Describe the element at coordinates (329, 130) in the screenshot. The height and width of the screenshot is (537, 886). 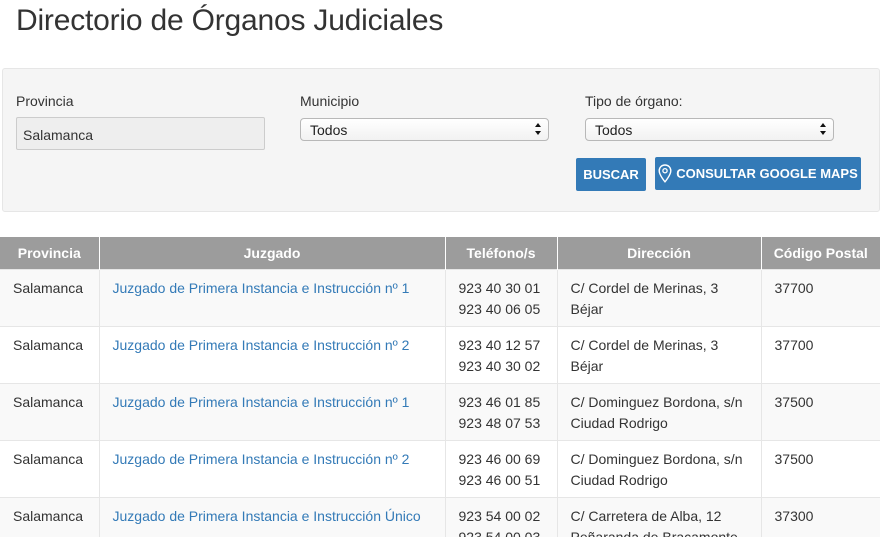
I see `municipality-select-value: Todos` at that location.